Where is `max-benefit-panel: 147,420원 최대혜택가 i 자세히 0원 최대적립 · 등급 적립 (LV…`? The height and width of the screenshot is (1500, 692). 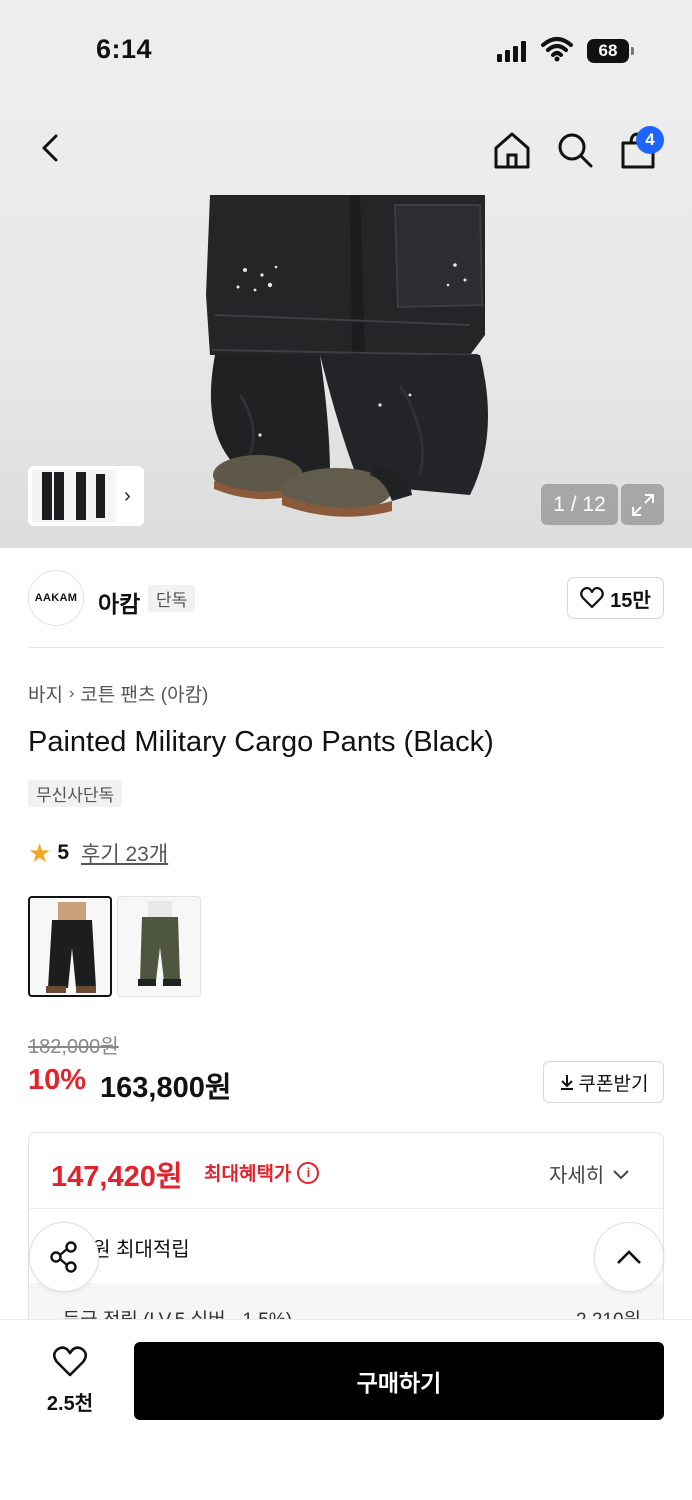 max-benefit-panel: 147,420원 최대혜택가 i 자세히 0원 최대적립 · 등급 적립 (LV… is located at coordinates (346, 1232).